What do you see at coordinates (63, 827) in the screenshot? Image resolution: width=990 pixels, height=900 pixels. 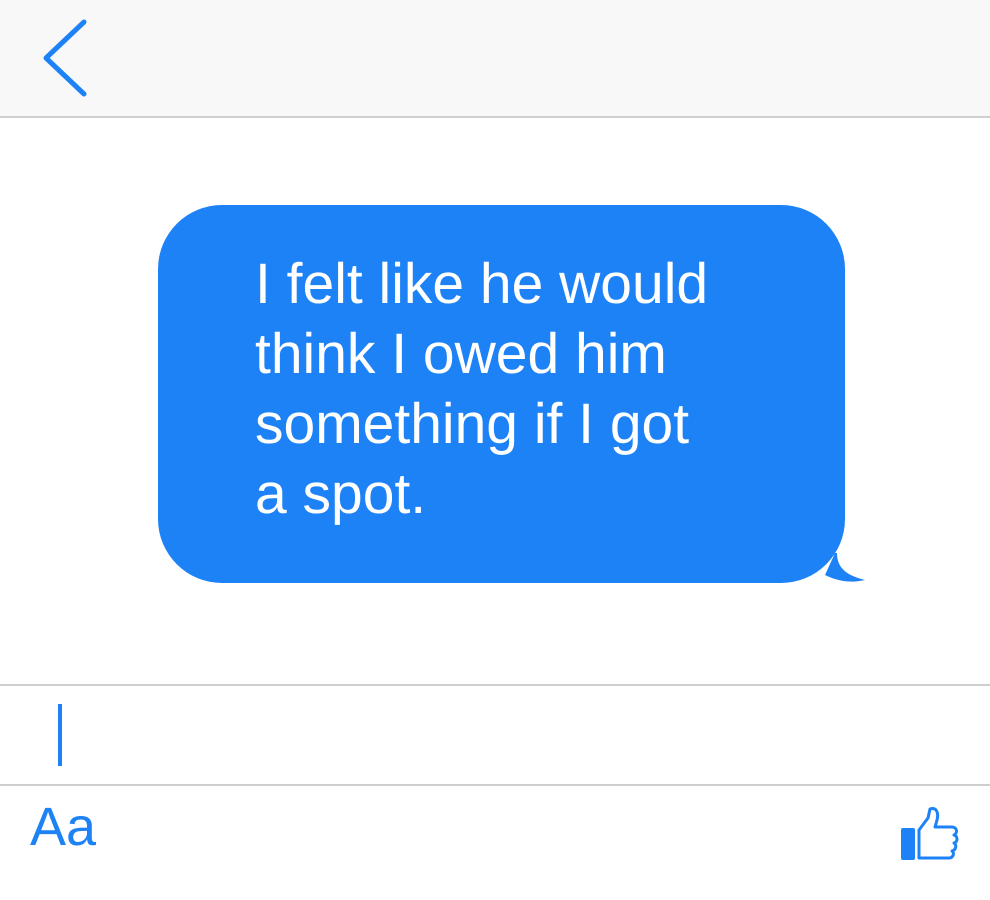 I see `format-button: Aa` at bounding box center [63, 827].